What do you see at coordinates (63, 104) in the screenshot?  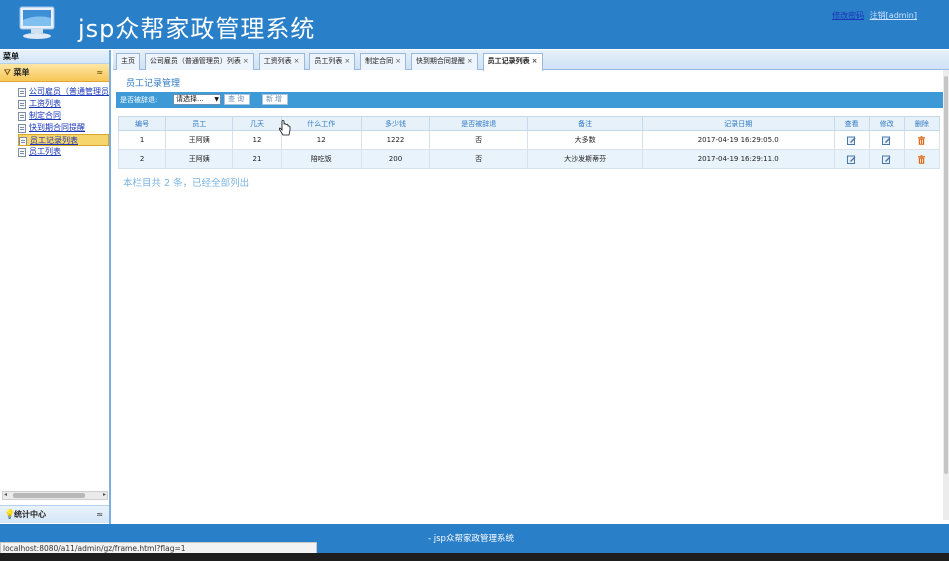 I see `sidebar-item-salary-list: 工资列表` at bounding box center [63, 104].